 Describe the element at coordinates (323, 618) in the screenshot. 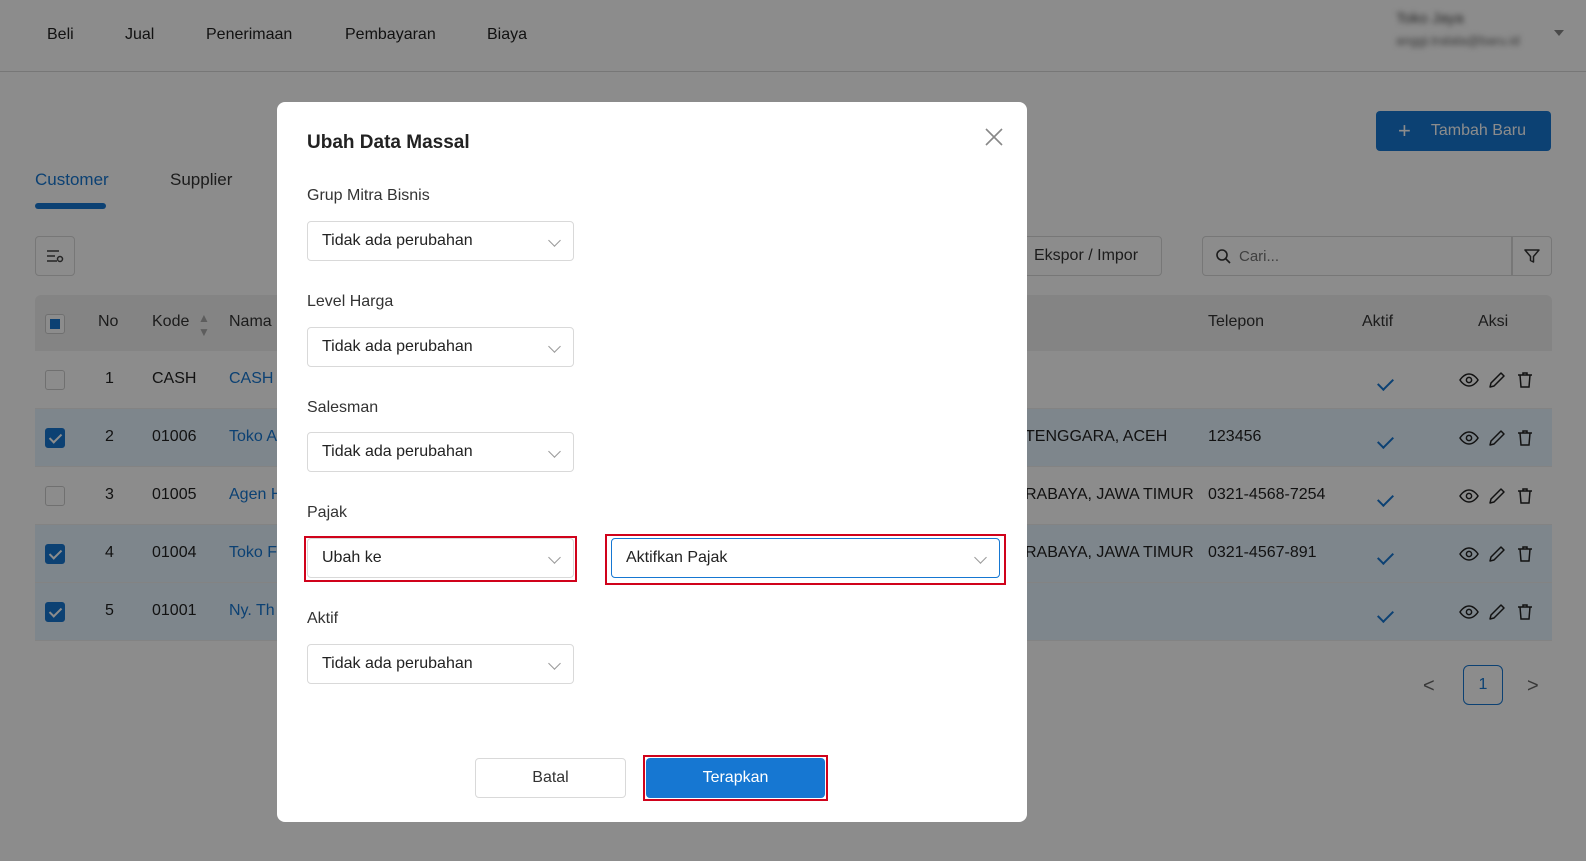

I see `aktif-label: Aktif` at that location.